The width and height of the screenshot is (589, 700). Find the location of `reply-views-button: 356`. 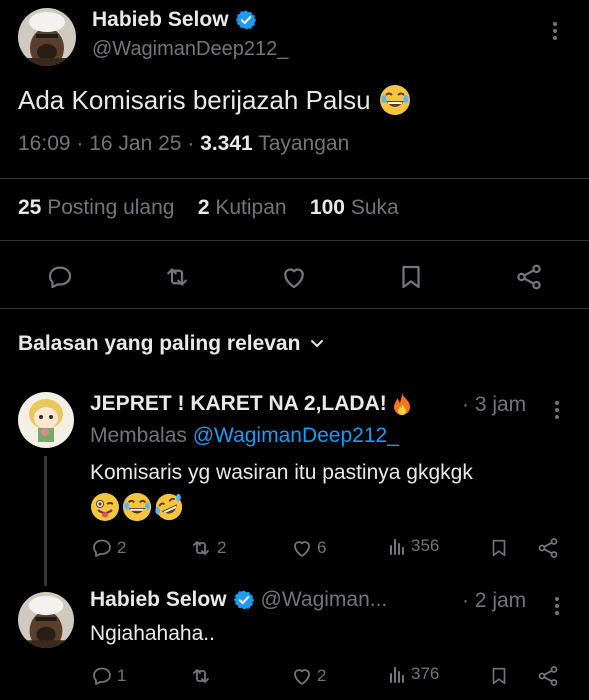

reply-views-button: 356 is located at coordinates (413, 546).